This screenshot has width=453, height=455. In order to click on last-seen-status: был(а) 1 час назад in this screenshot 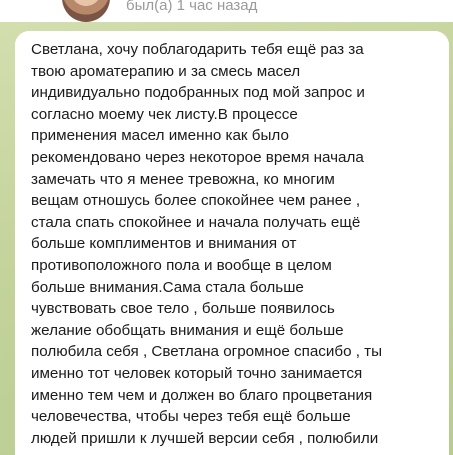, I will do `click(192, 7)`.